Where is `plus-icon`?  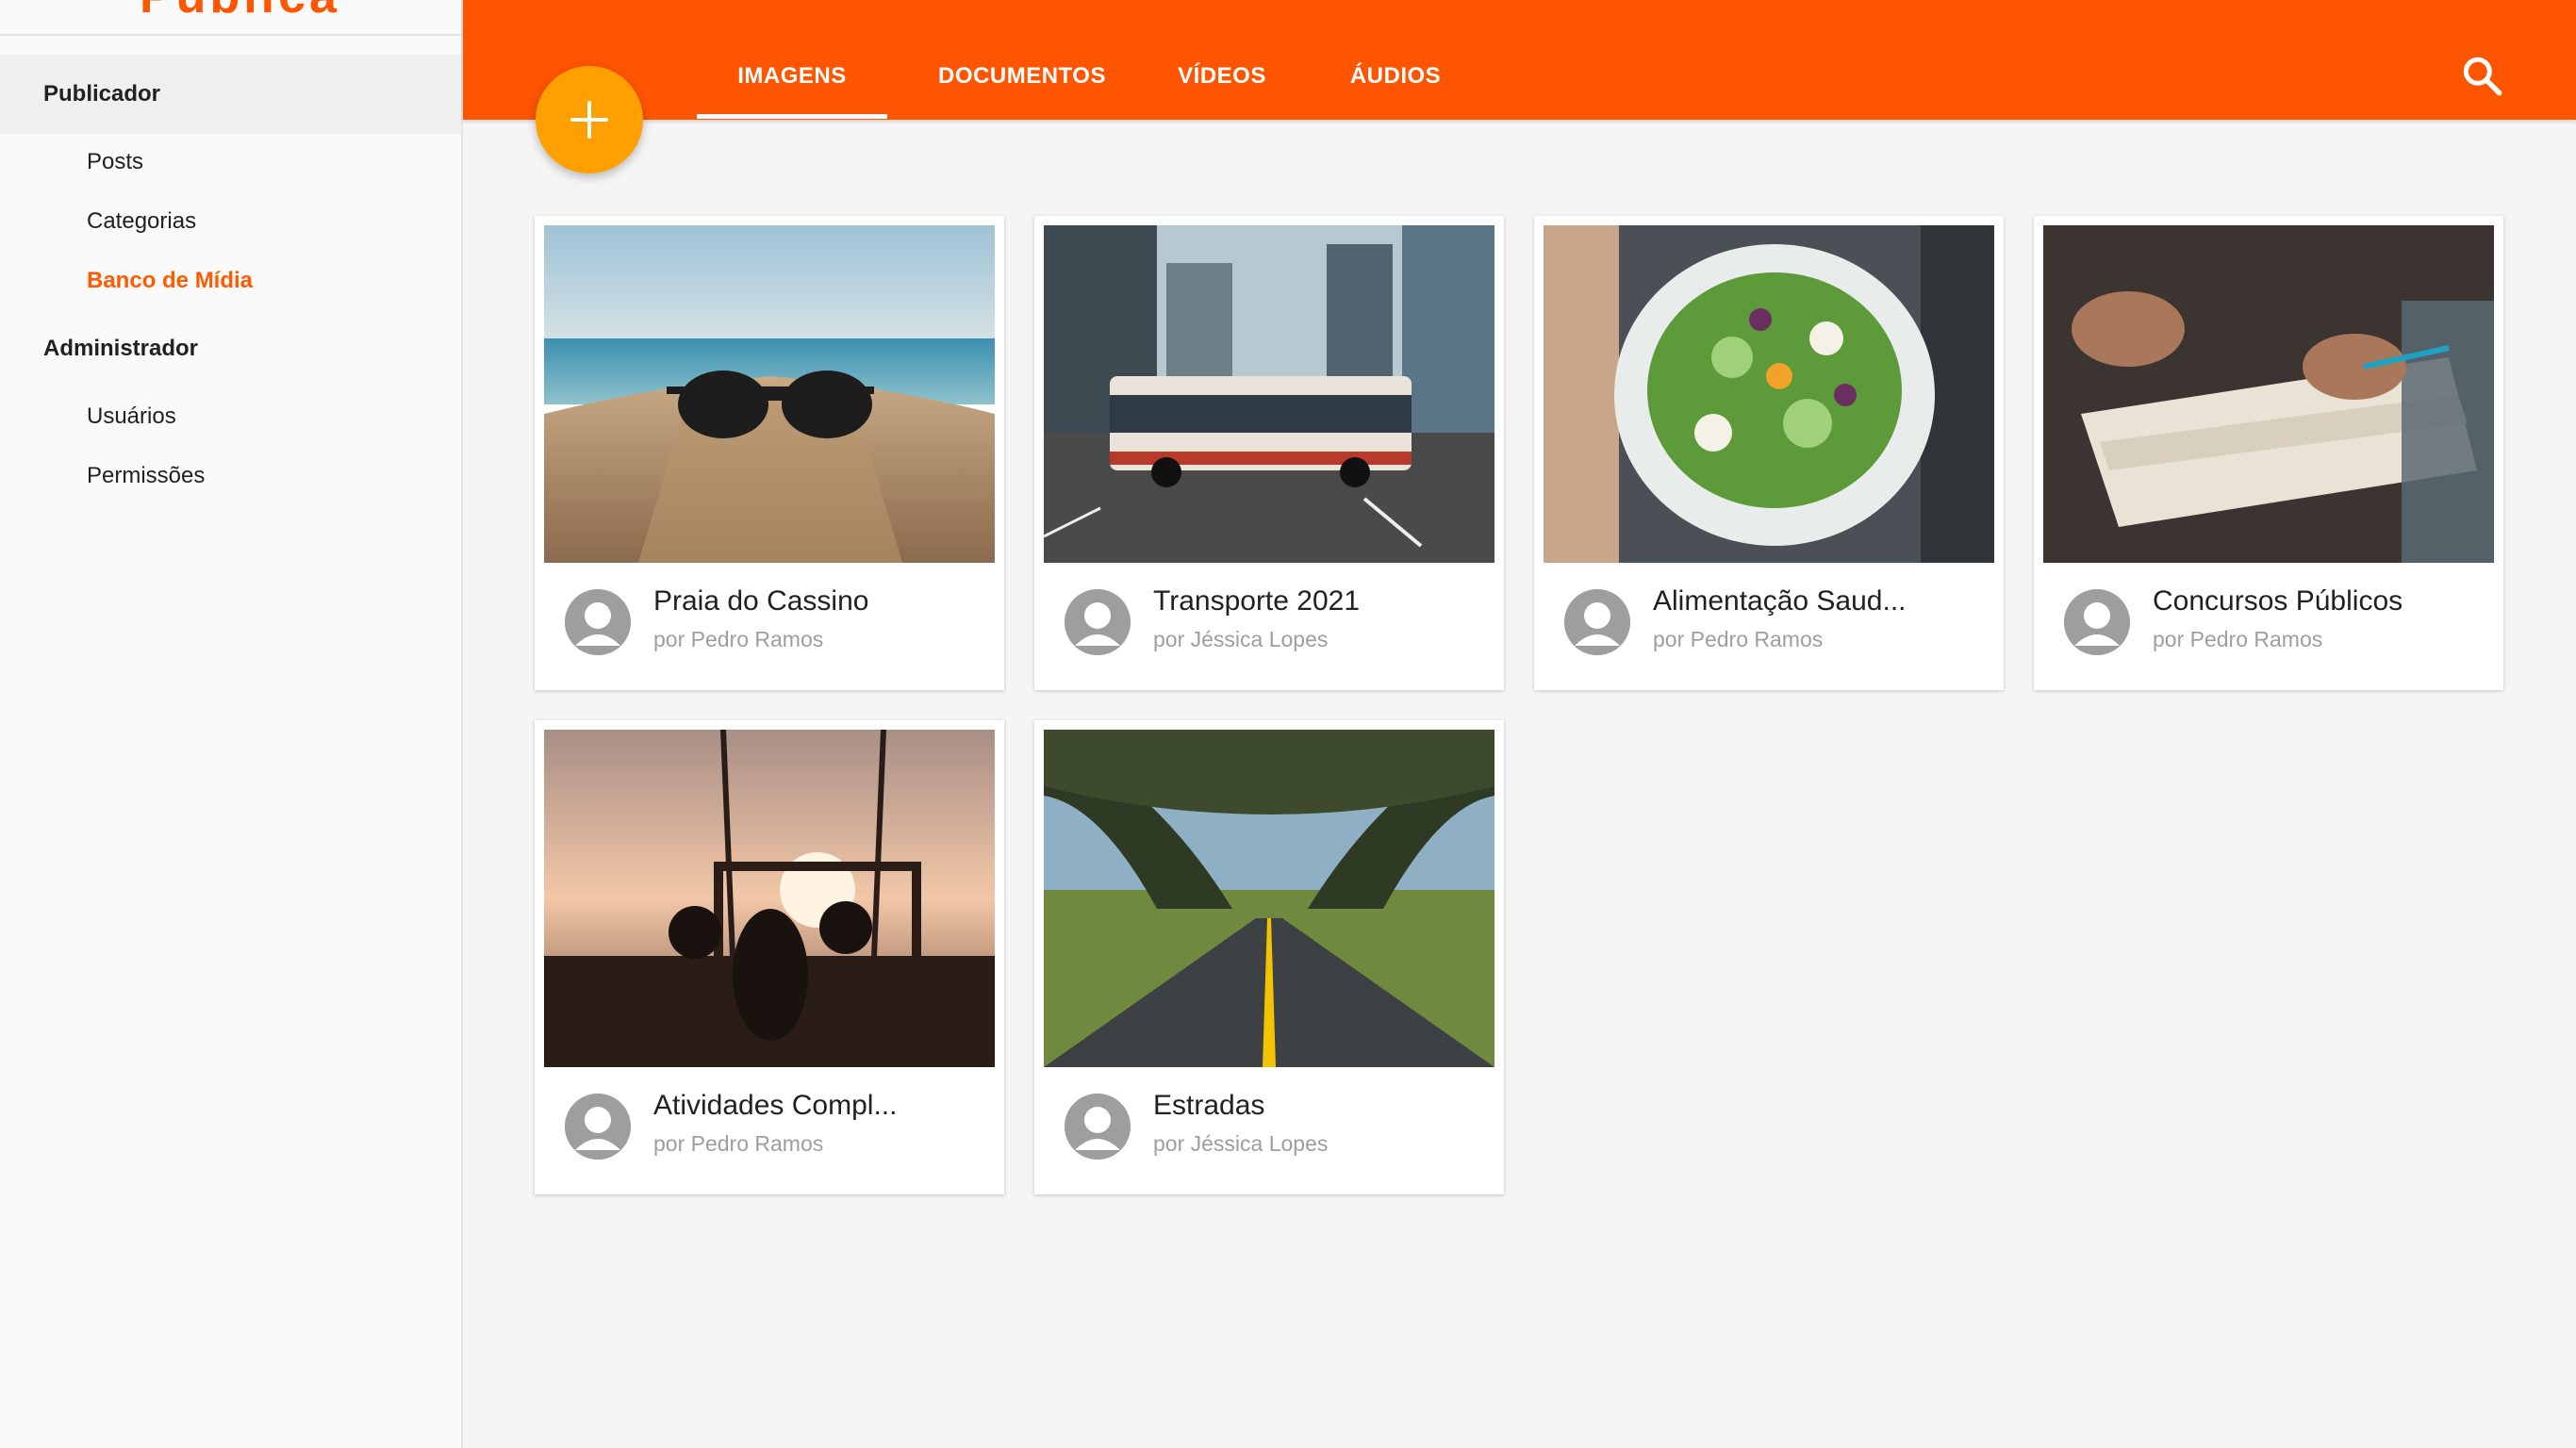
plus-icon is located at coordinates (589, 120).